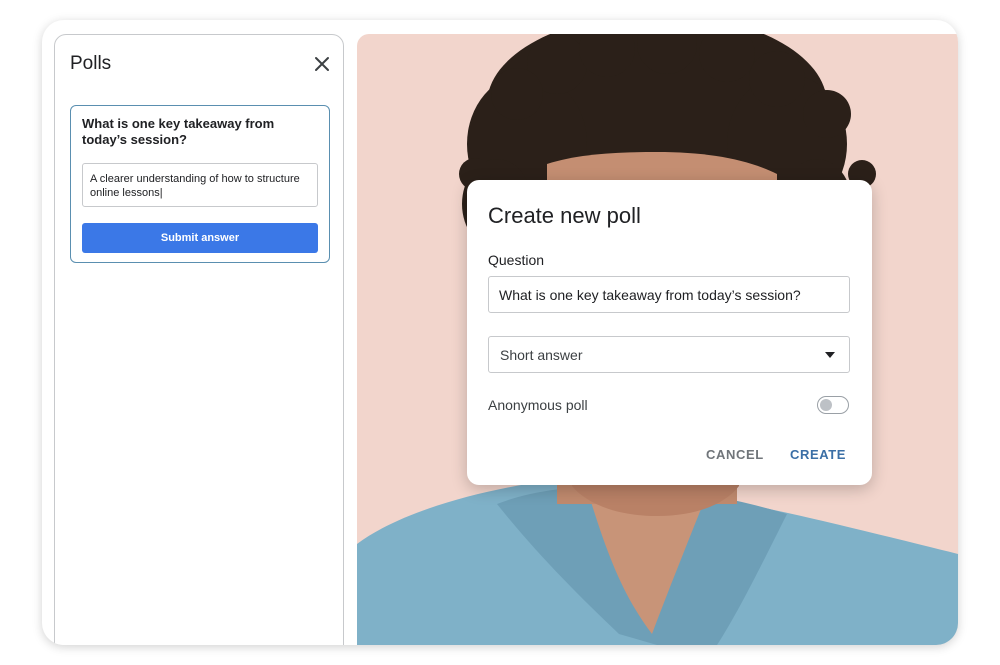 Image resolution: width=1000 pixels, height=665 pixels. Describe the element at coordinates (826, 405) in the screenshot. I see `toggle-knob` at that location.